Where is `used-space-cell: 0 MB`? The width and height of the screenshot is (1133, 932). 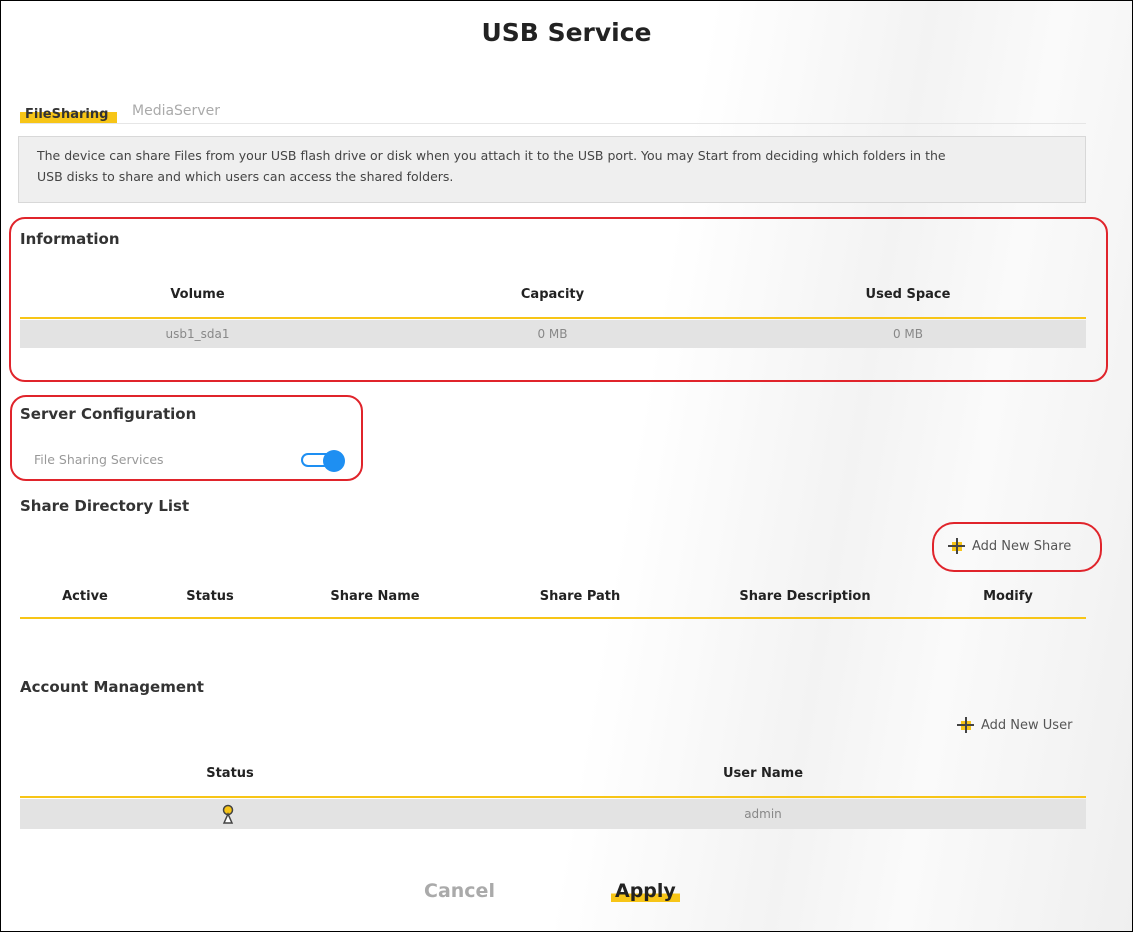
used-space-cell: 0 MB is located at coordinates (908, 334).